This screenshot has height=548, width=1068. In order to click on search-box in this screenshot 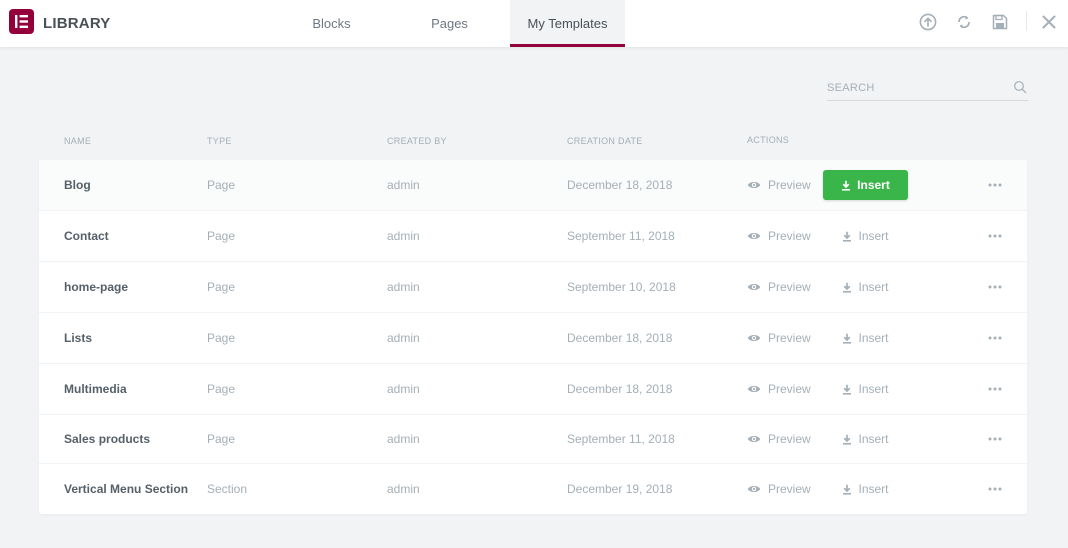, I will do `click(927, 89)`.